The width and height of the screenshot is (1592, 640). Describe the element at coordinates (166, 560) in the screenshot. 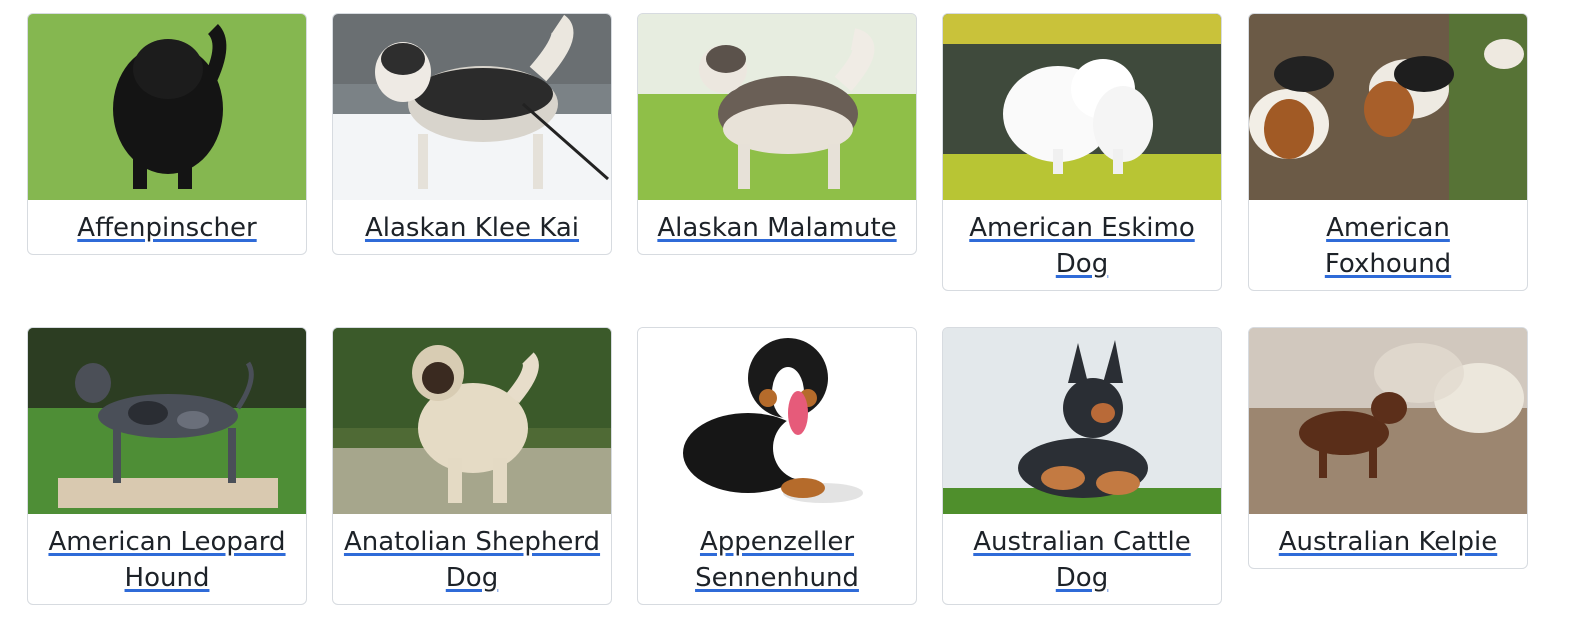

I see `breed-link: American Leopard Hound` at that location.